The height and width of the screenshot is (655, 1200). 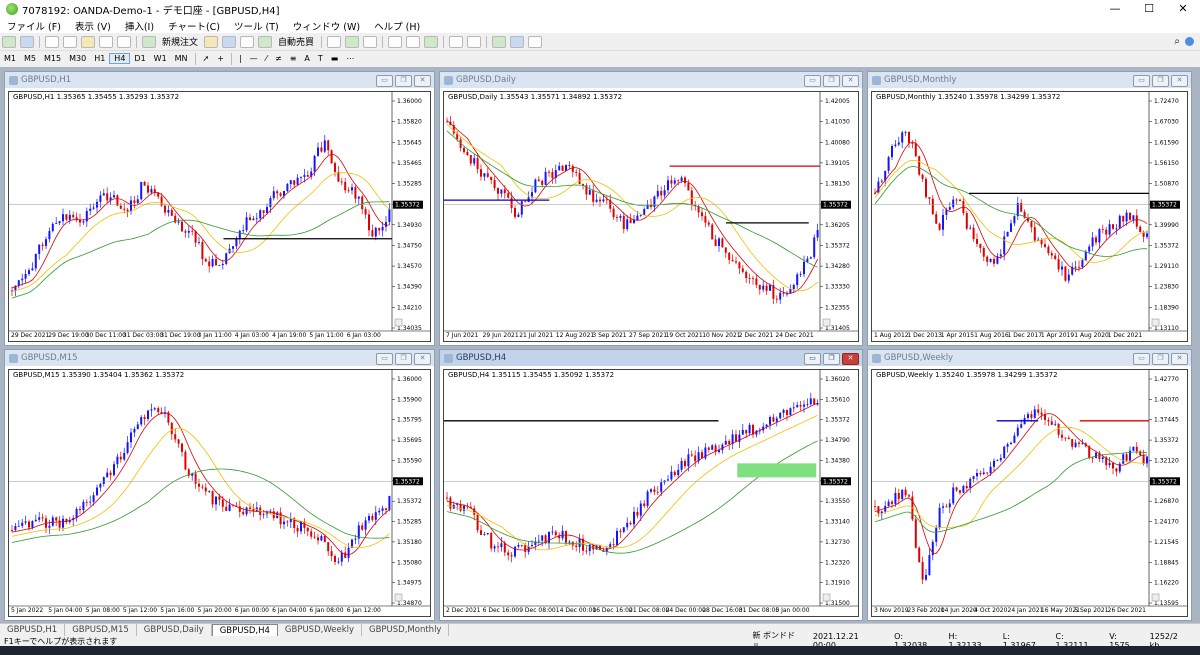 What do you see at coordinates (293, 58) in the screenshot?
I see `fibonacci-icon: ≡` at bounding box center [293, 58].